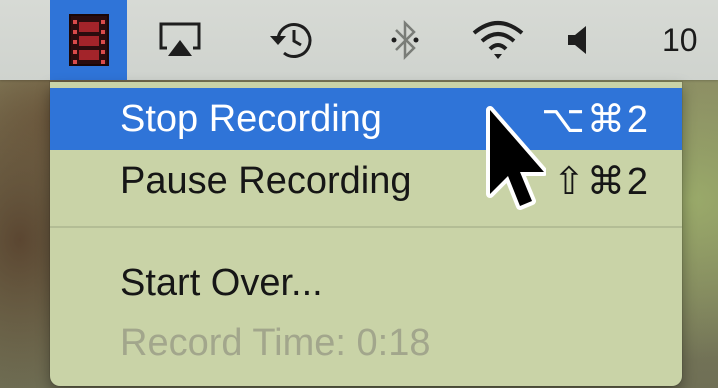 The image size is (718, 388). What do you see at coordinates (690, 40) in the screenshot?
I see `menu-bar-clock: 10` at bounding box center [690, 40].